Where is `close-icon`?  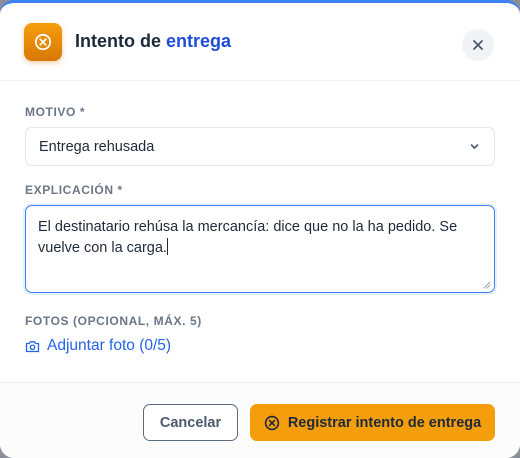 close-icon is located at coordinates (478, 45).